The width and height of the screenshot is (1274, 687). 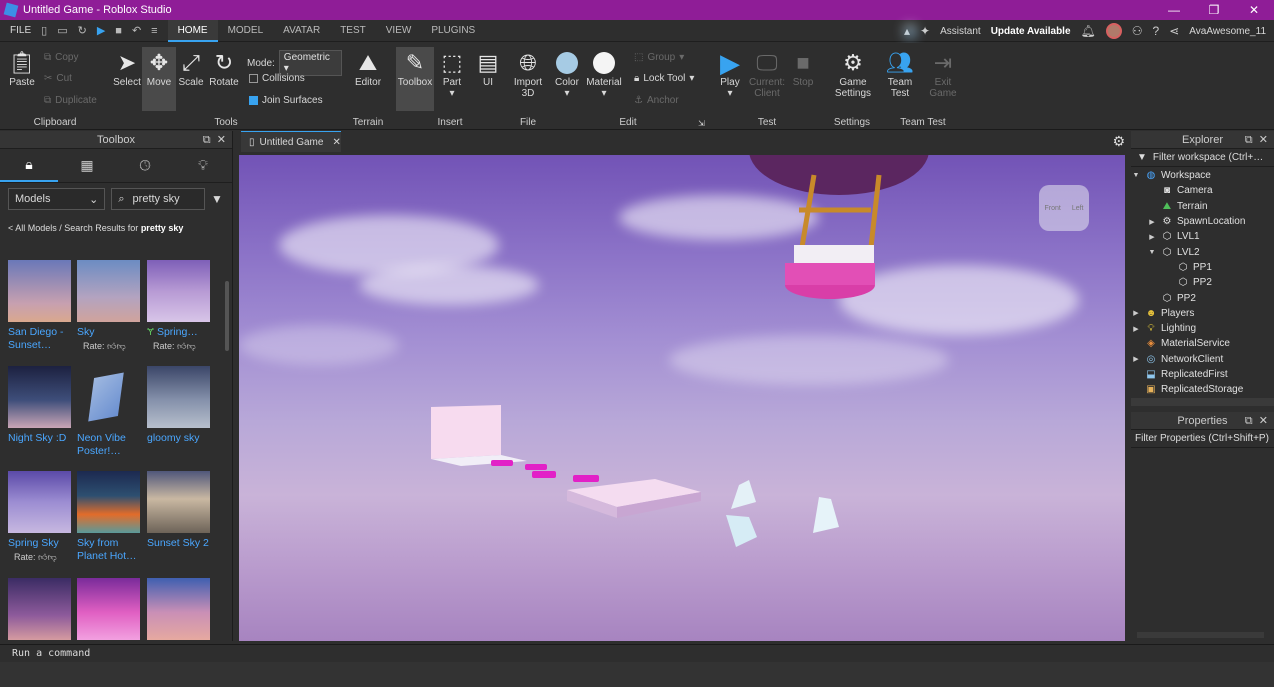 I want to click on exit-game-button: ⇥ Exit Game, so click(x=943, y=74).